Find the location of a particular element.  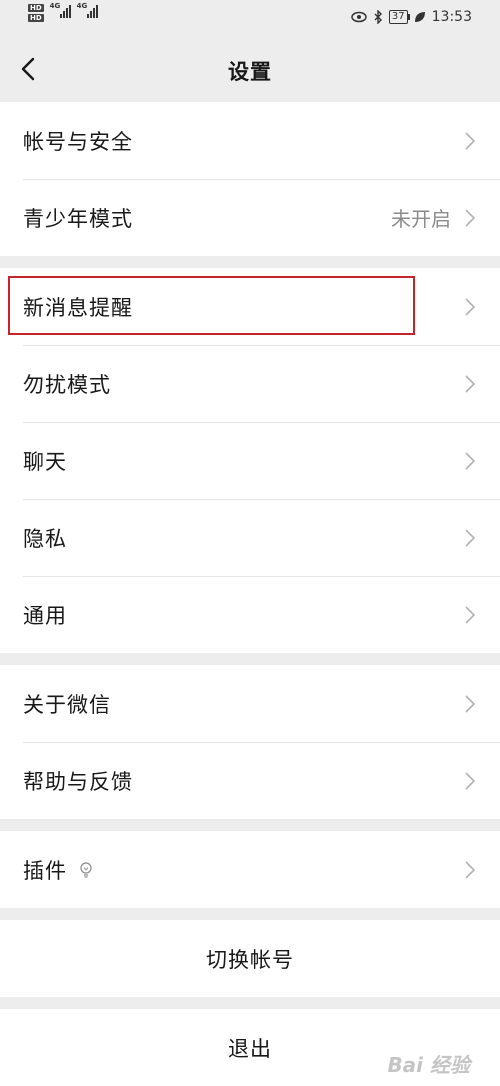

battery-icon: 37 is located at coordinates (399, 17).